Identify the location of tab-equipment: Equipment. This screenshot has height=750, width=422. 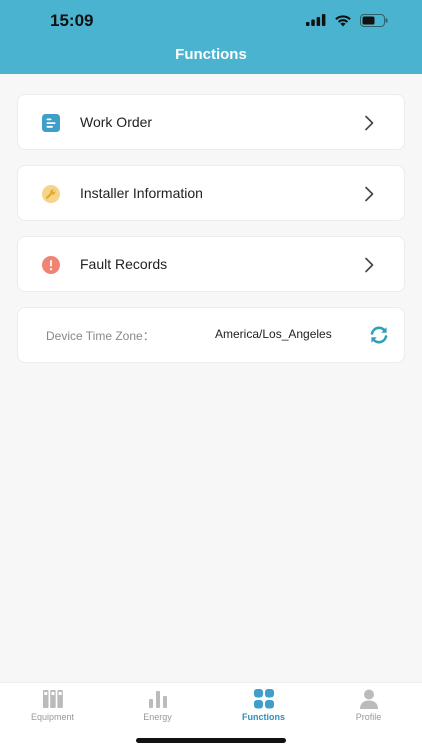
(52, 708).